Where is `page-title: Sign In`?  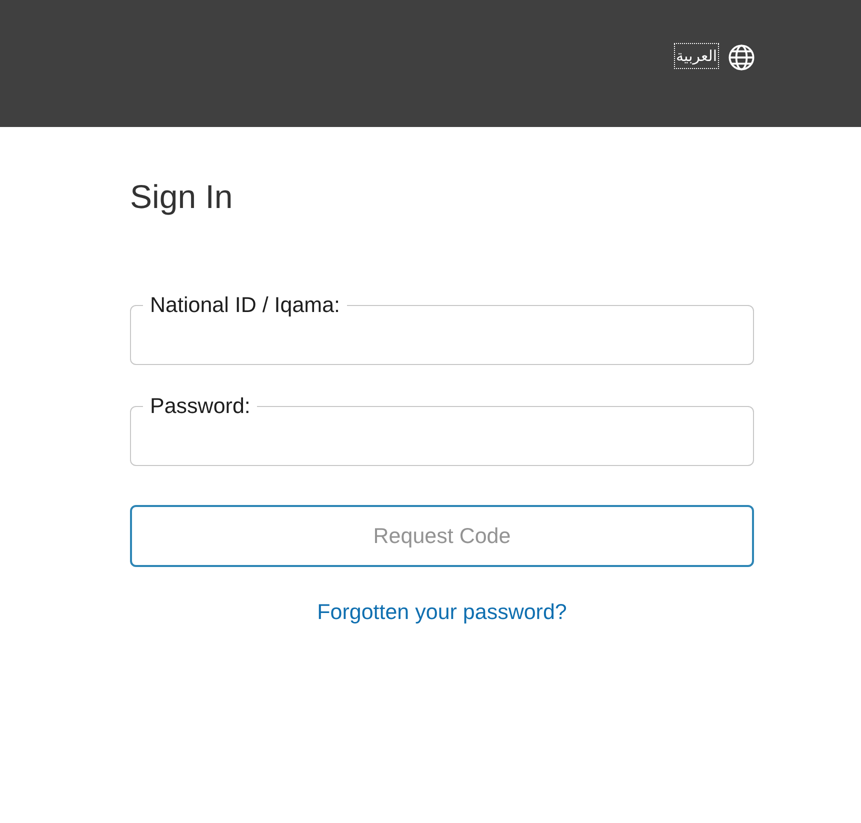 page-title: Sign In is located at coordinates (182, 197).